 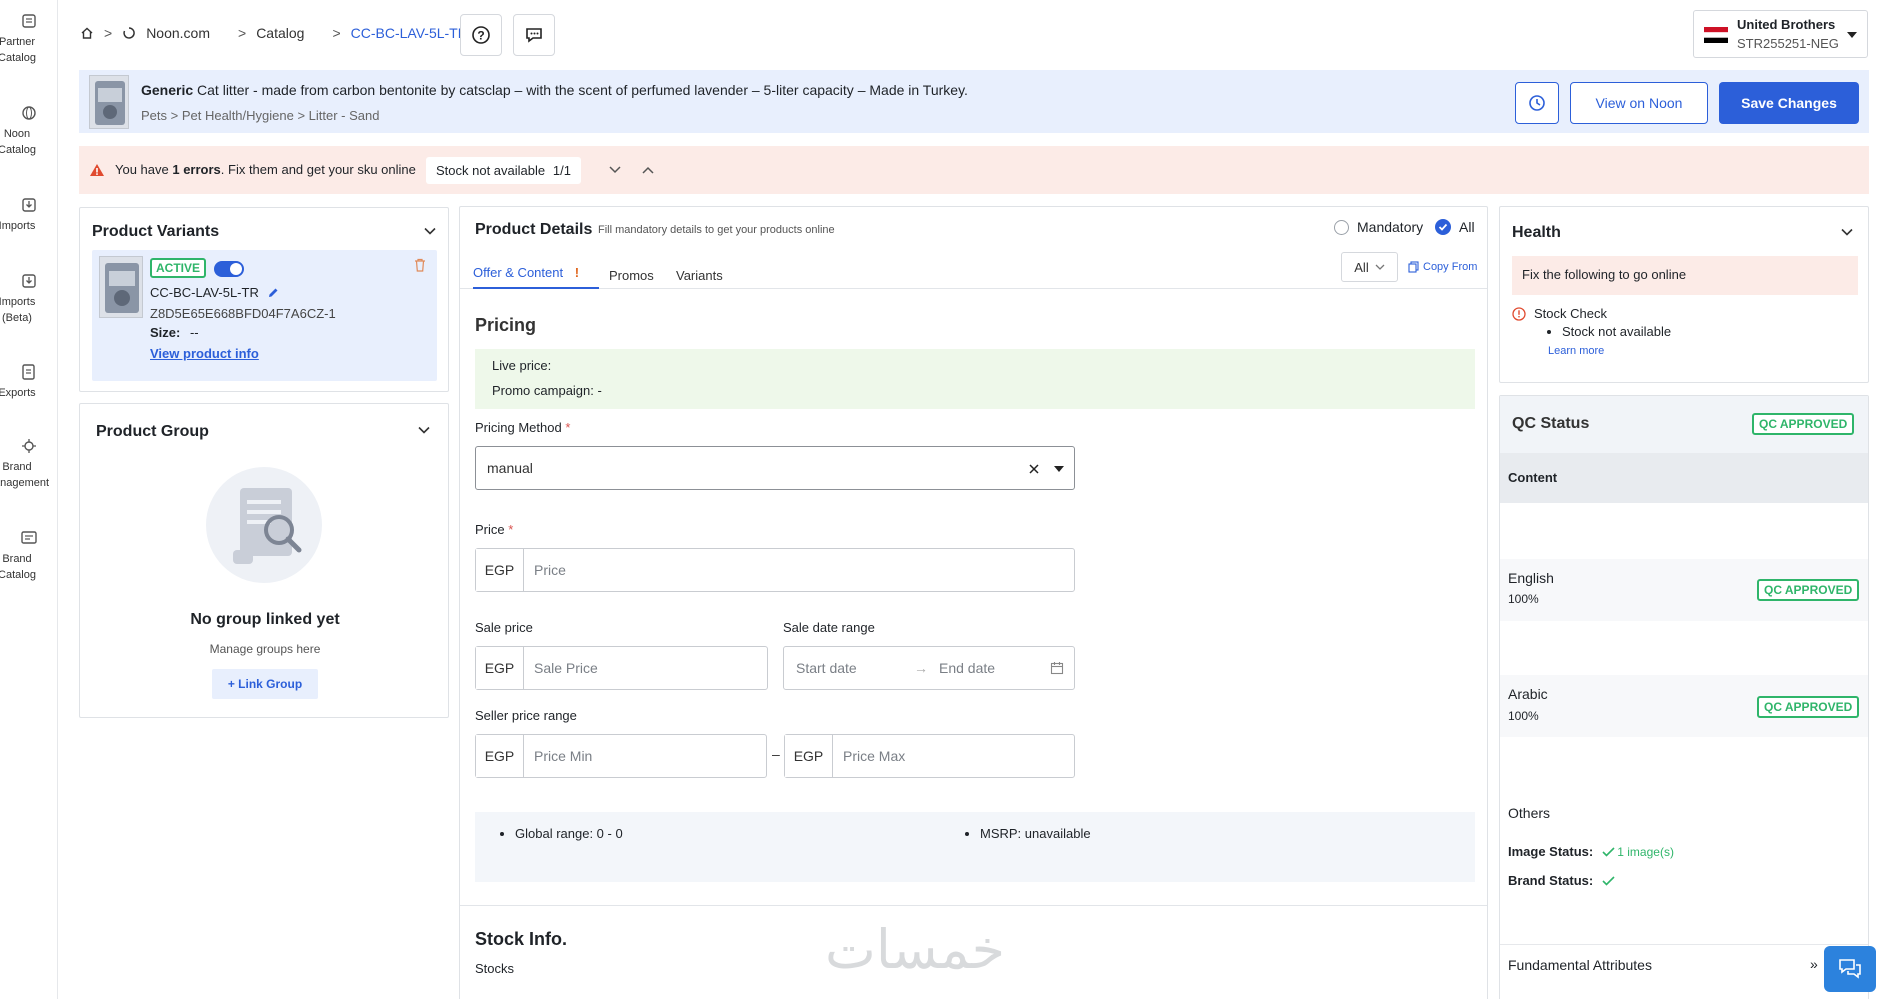 I want to click on import-beta-icon, so click(x=29, y=281).